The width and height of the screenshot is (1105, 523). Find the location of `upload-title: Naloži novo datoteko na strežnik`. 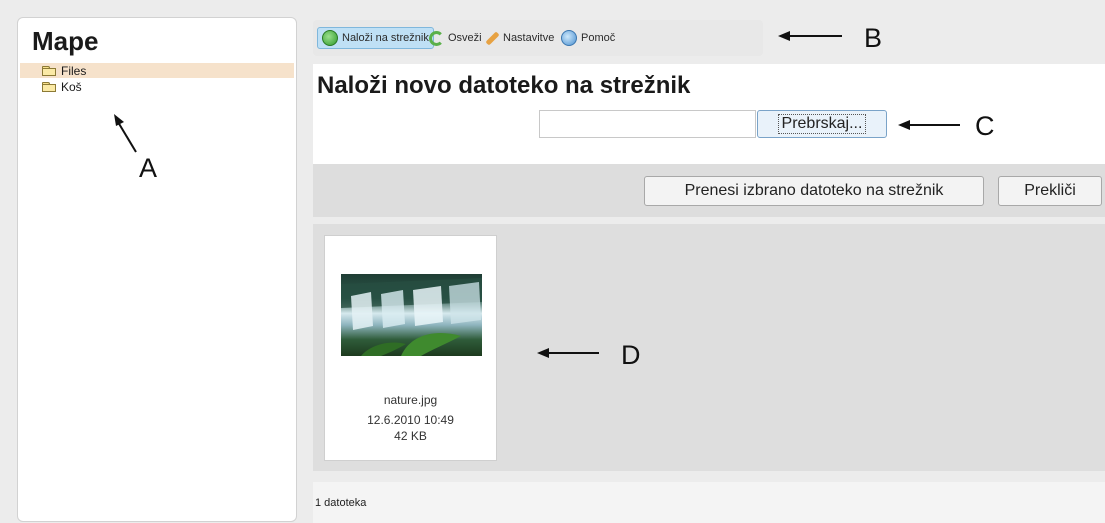

upload-title: Naloži novo datoteko na strežnik is located at coordinates (504, 85).